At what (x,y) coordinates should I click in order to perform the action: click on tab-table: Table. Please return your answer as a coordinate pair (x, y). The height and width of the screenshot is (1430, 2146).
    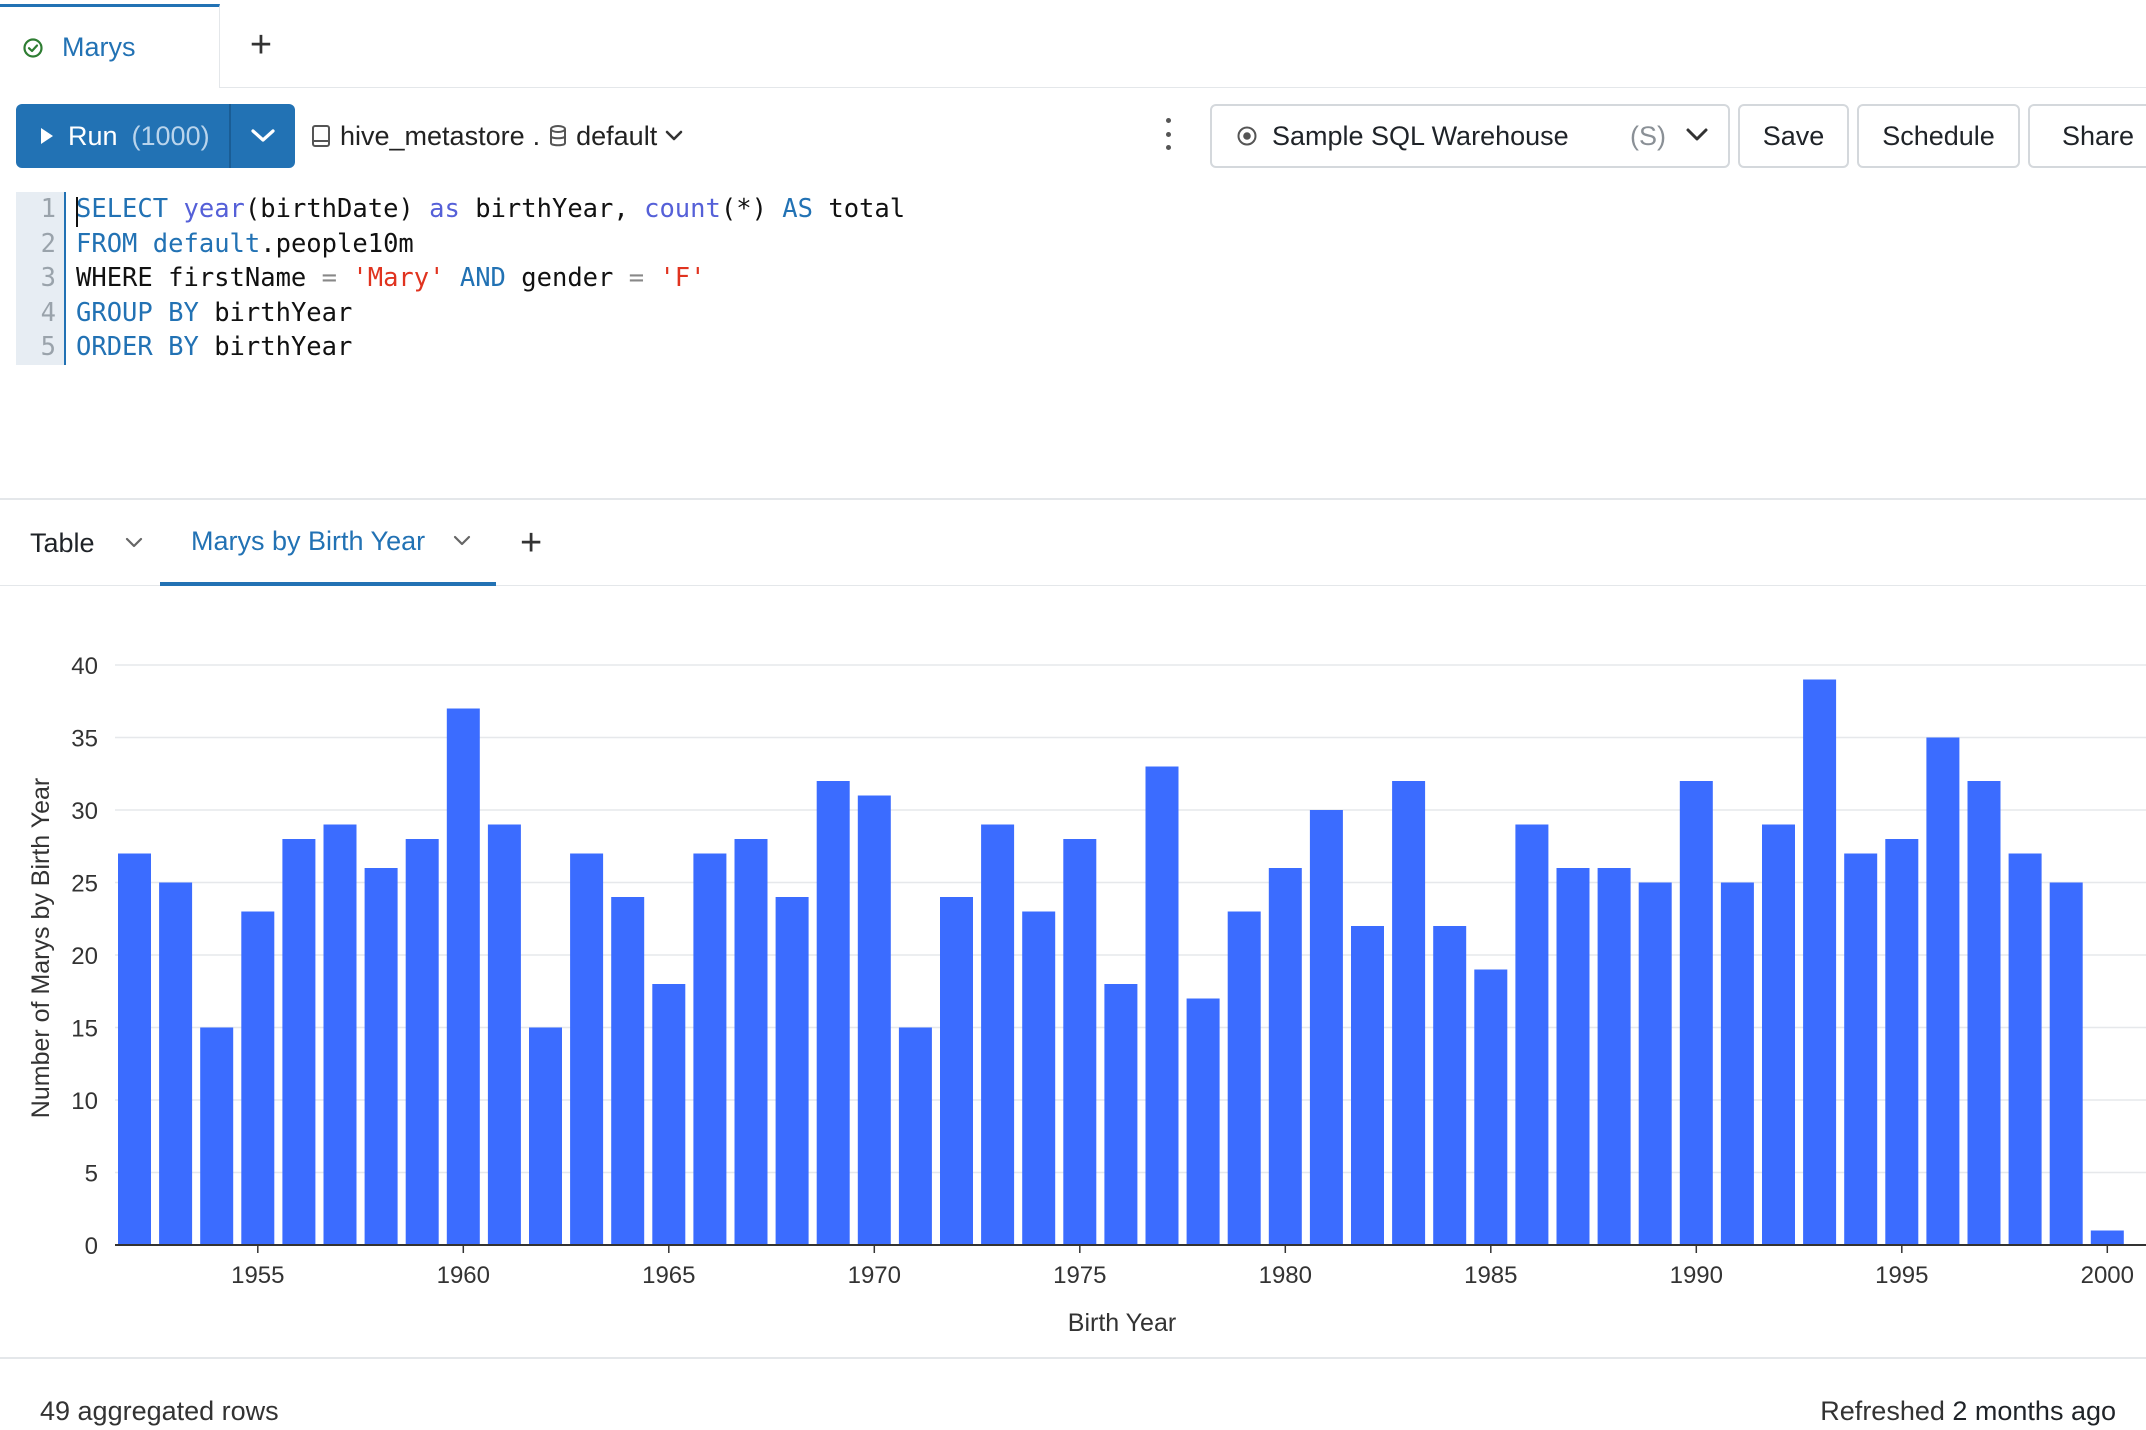
    Looking at the image, I should click on (86, 543).